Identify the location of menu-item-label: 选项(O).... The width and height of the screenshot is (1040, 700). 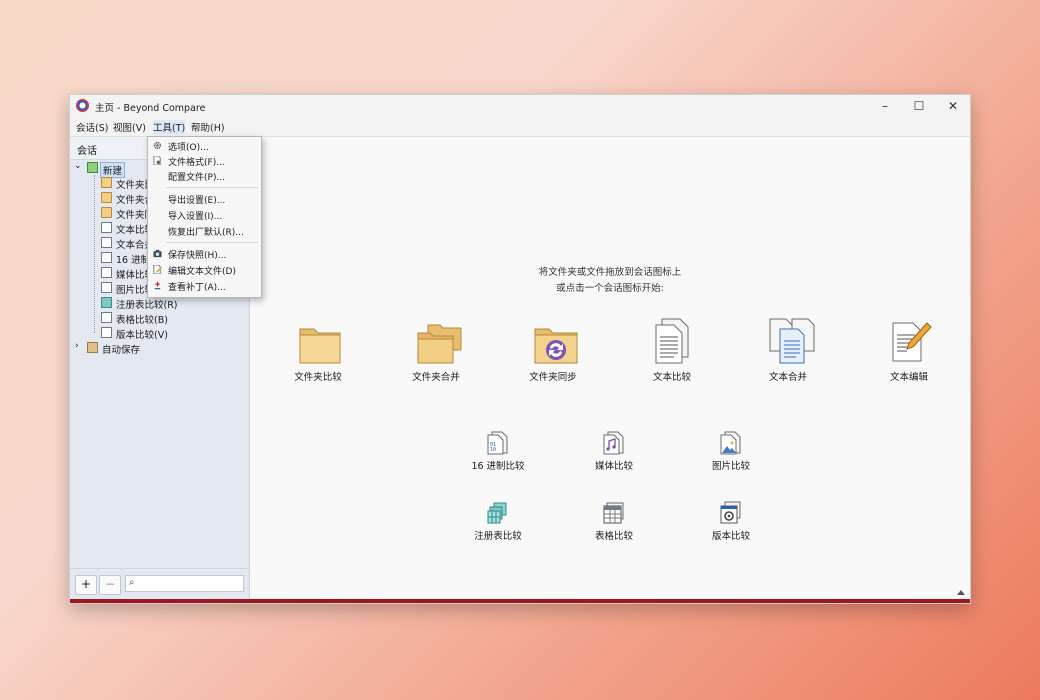
(188, 148).